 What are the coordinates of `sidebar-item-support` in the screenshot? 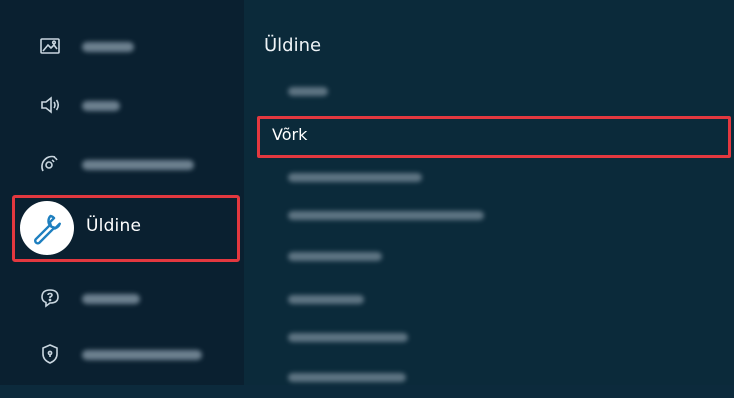 It's located at (122, 298).